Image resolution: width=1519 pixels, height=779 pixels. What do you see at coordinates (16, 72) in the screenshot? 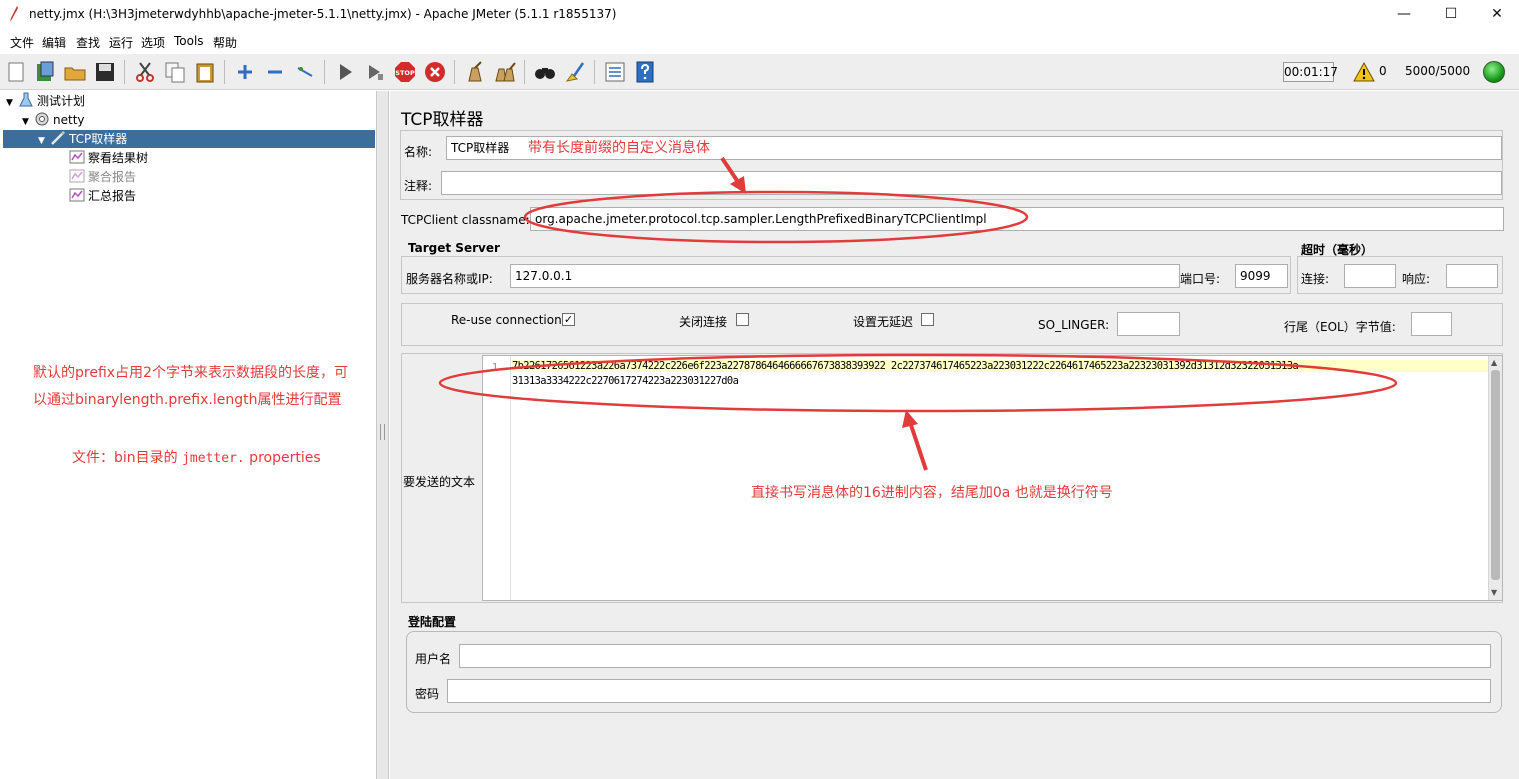
I see `new-icon` at bounding box center [16, 72].